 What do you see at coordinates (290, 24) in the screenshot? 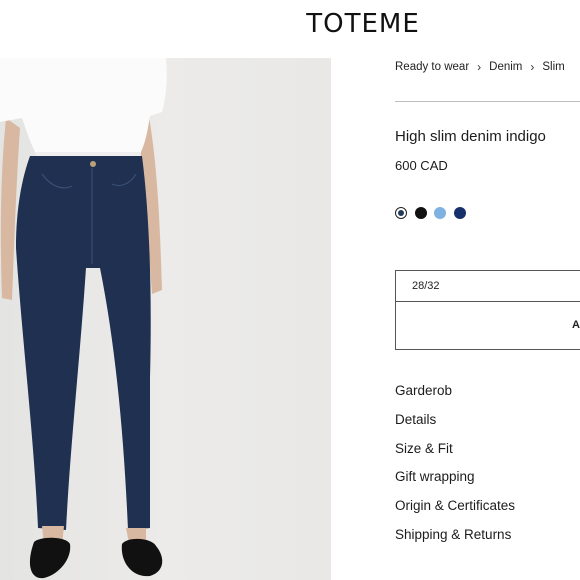
I see `brand-logo: TOTEME` at bounding box center [290, 24].